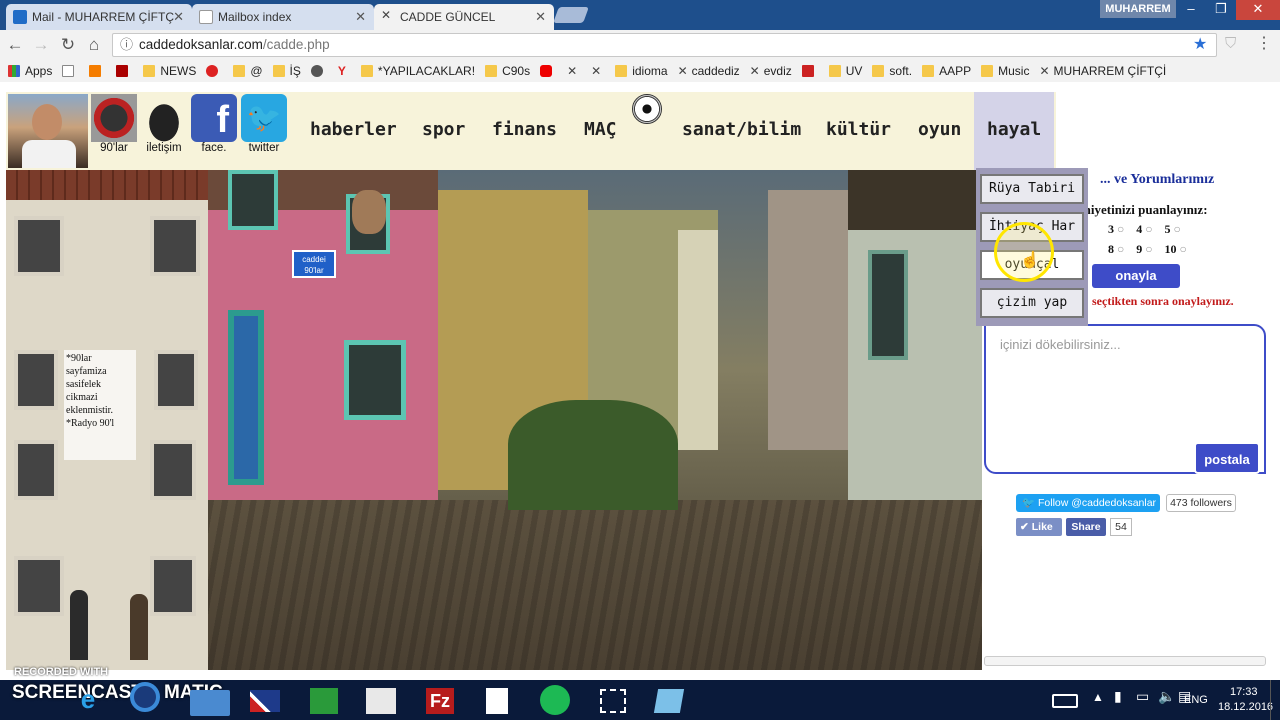 The width and height of the screenshot is (1280, 720). I want to click on minimize-icon: –, so click(1191, 10).